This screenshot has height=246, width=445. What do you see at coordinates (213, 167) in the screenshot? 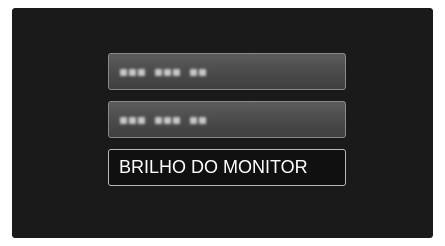
I see `menu-item-label: BRILHO DO MONITOR` at bounding box center [213, 167].